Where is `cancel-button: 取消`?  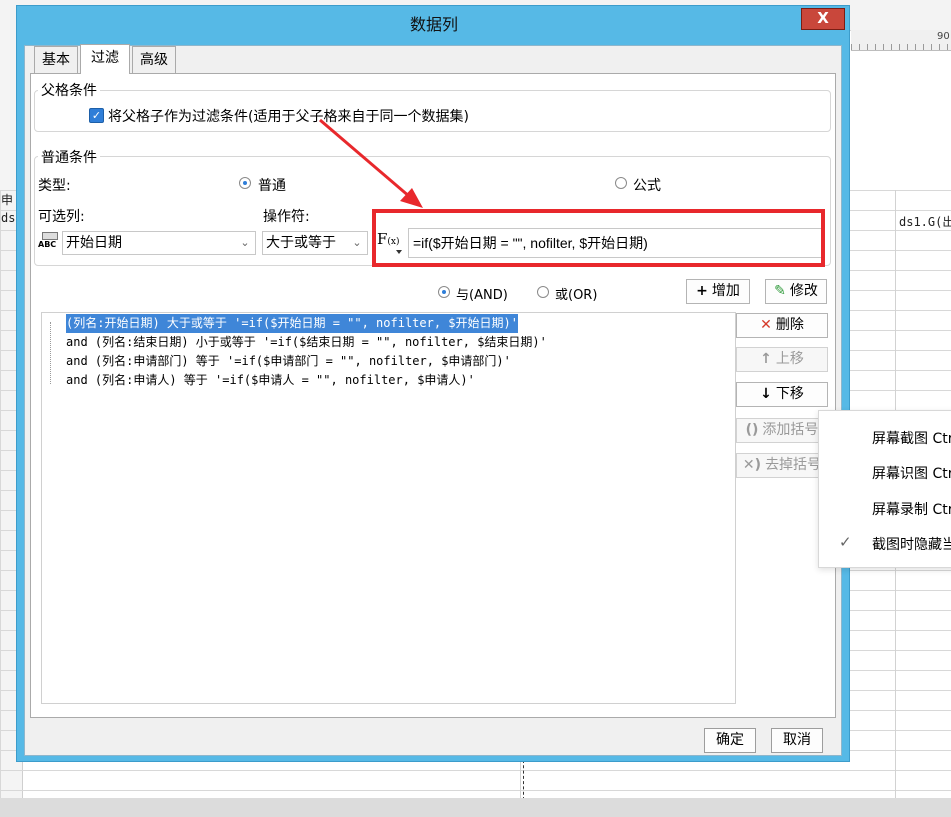 cancel-button: 取消 is located at coordinates (797, 740).